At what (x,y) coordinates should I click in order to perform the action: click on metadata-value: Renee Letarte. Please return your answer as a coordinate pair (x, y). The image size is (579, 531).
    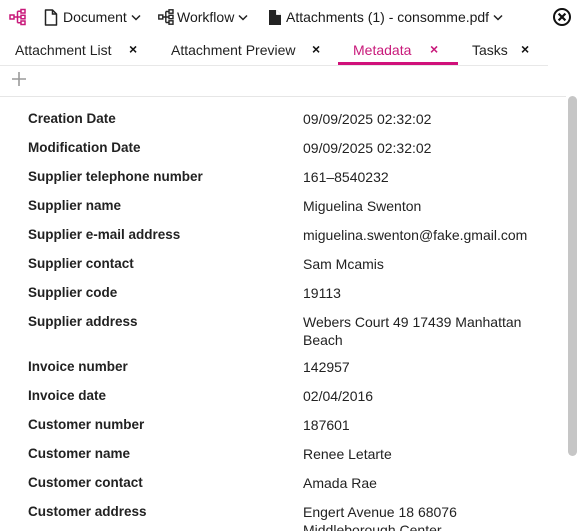
    Looking at the image, I should click on (347, 454).